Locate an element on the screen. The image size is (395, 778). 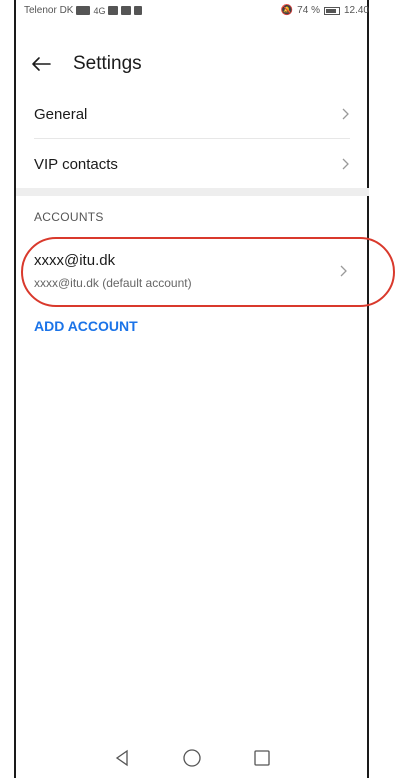
settings-item-general: General is located at coordinates (184, 114).